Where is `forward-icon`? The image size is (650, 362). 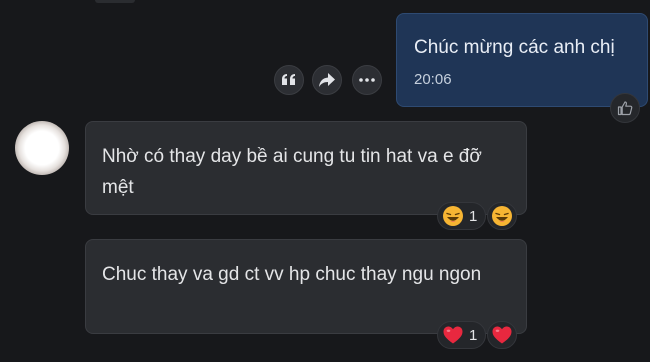
forward-icon is located at coordinates (327, 80).